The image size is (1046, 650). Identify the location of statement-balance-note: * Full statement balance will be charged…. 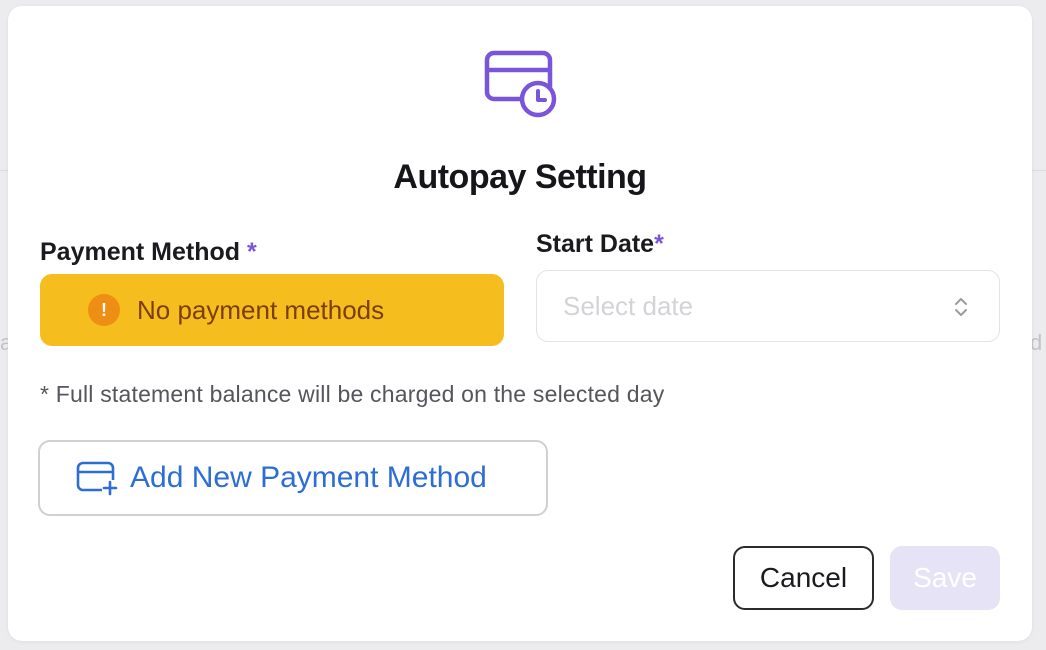
(352, 394).